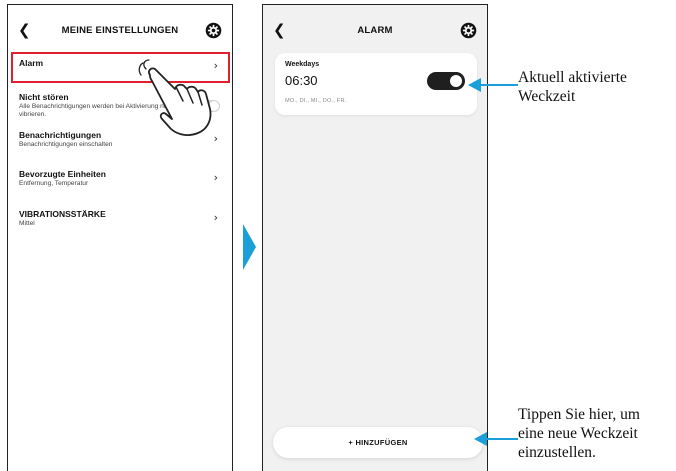  Describe the element at coordinates (376, 84) in the screenshot. I see `alarm-card: Weekdays 06:30 MO., DI., MI., DO., FR.` at that location.